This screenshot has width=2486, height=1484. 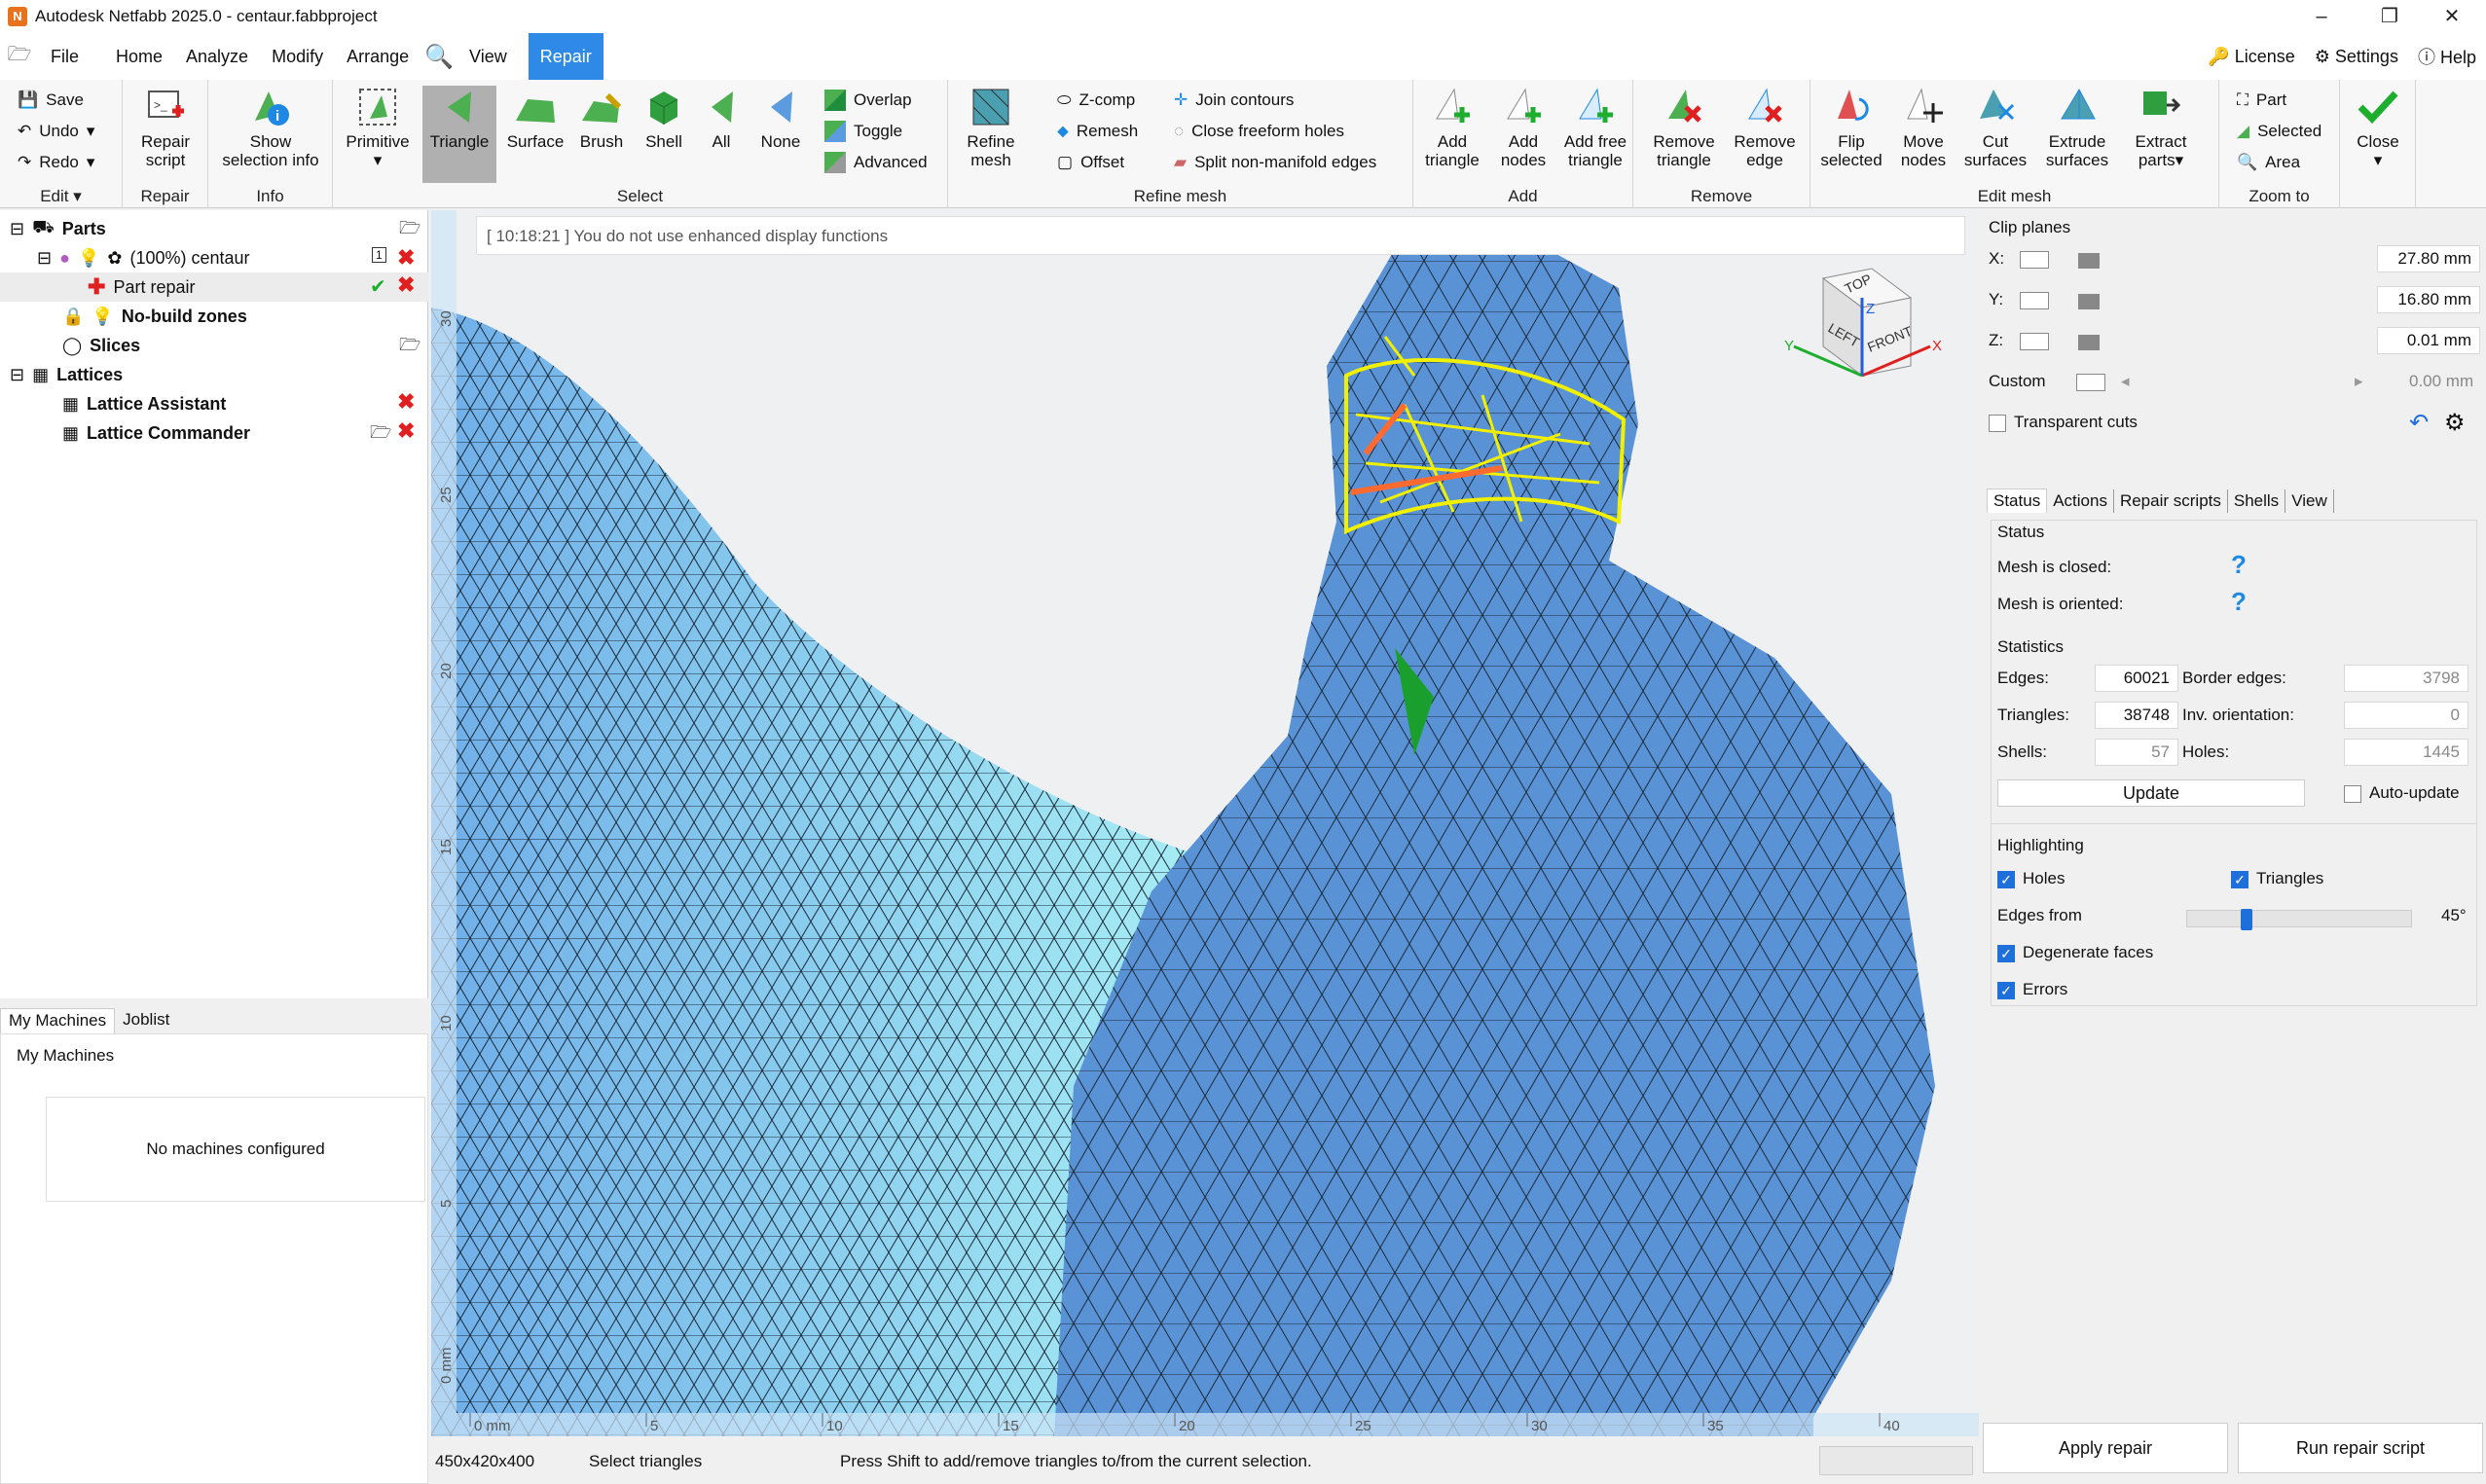 What do you see at coordinates (991, 127) in the screenshot?
I see `refine-mesh-button: Refine mesh` at bounding box center [991, 127].